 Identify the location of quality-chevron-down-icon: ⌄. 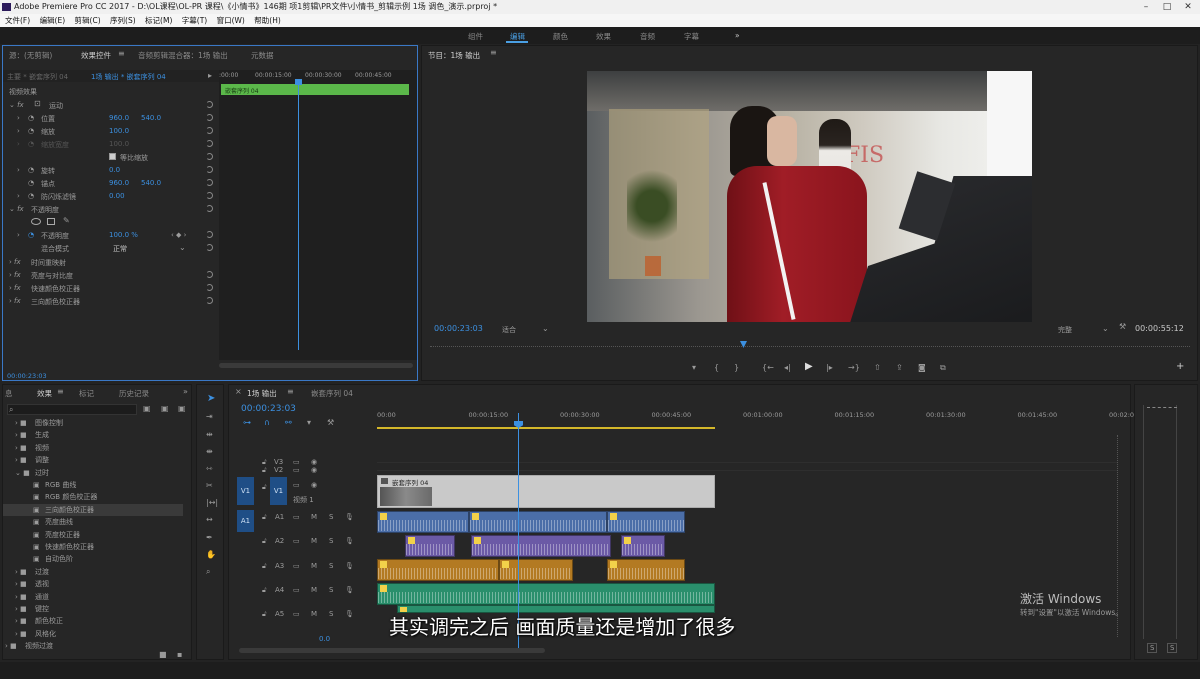
(1105, 329).